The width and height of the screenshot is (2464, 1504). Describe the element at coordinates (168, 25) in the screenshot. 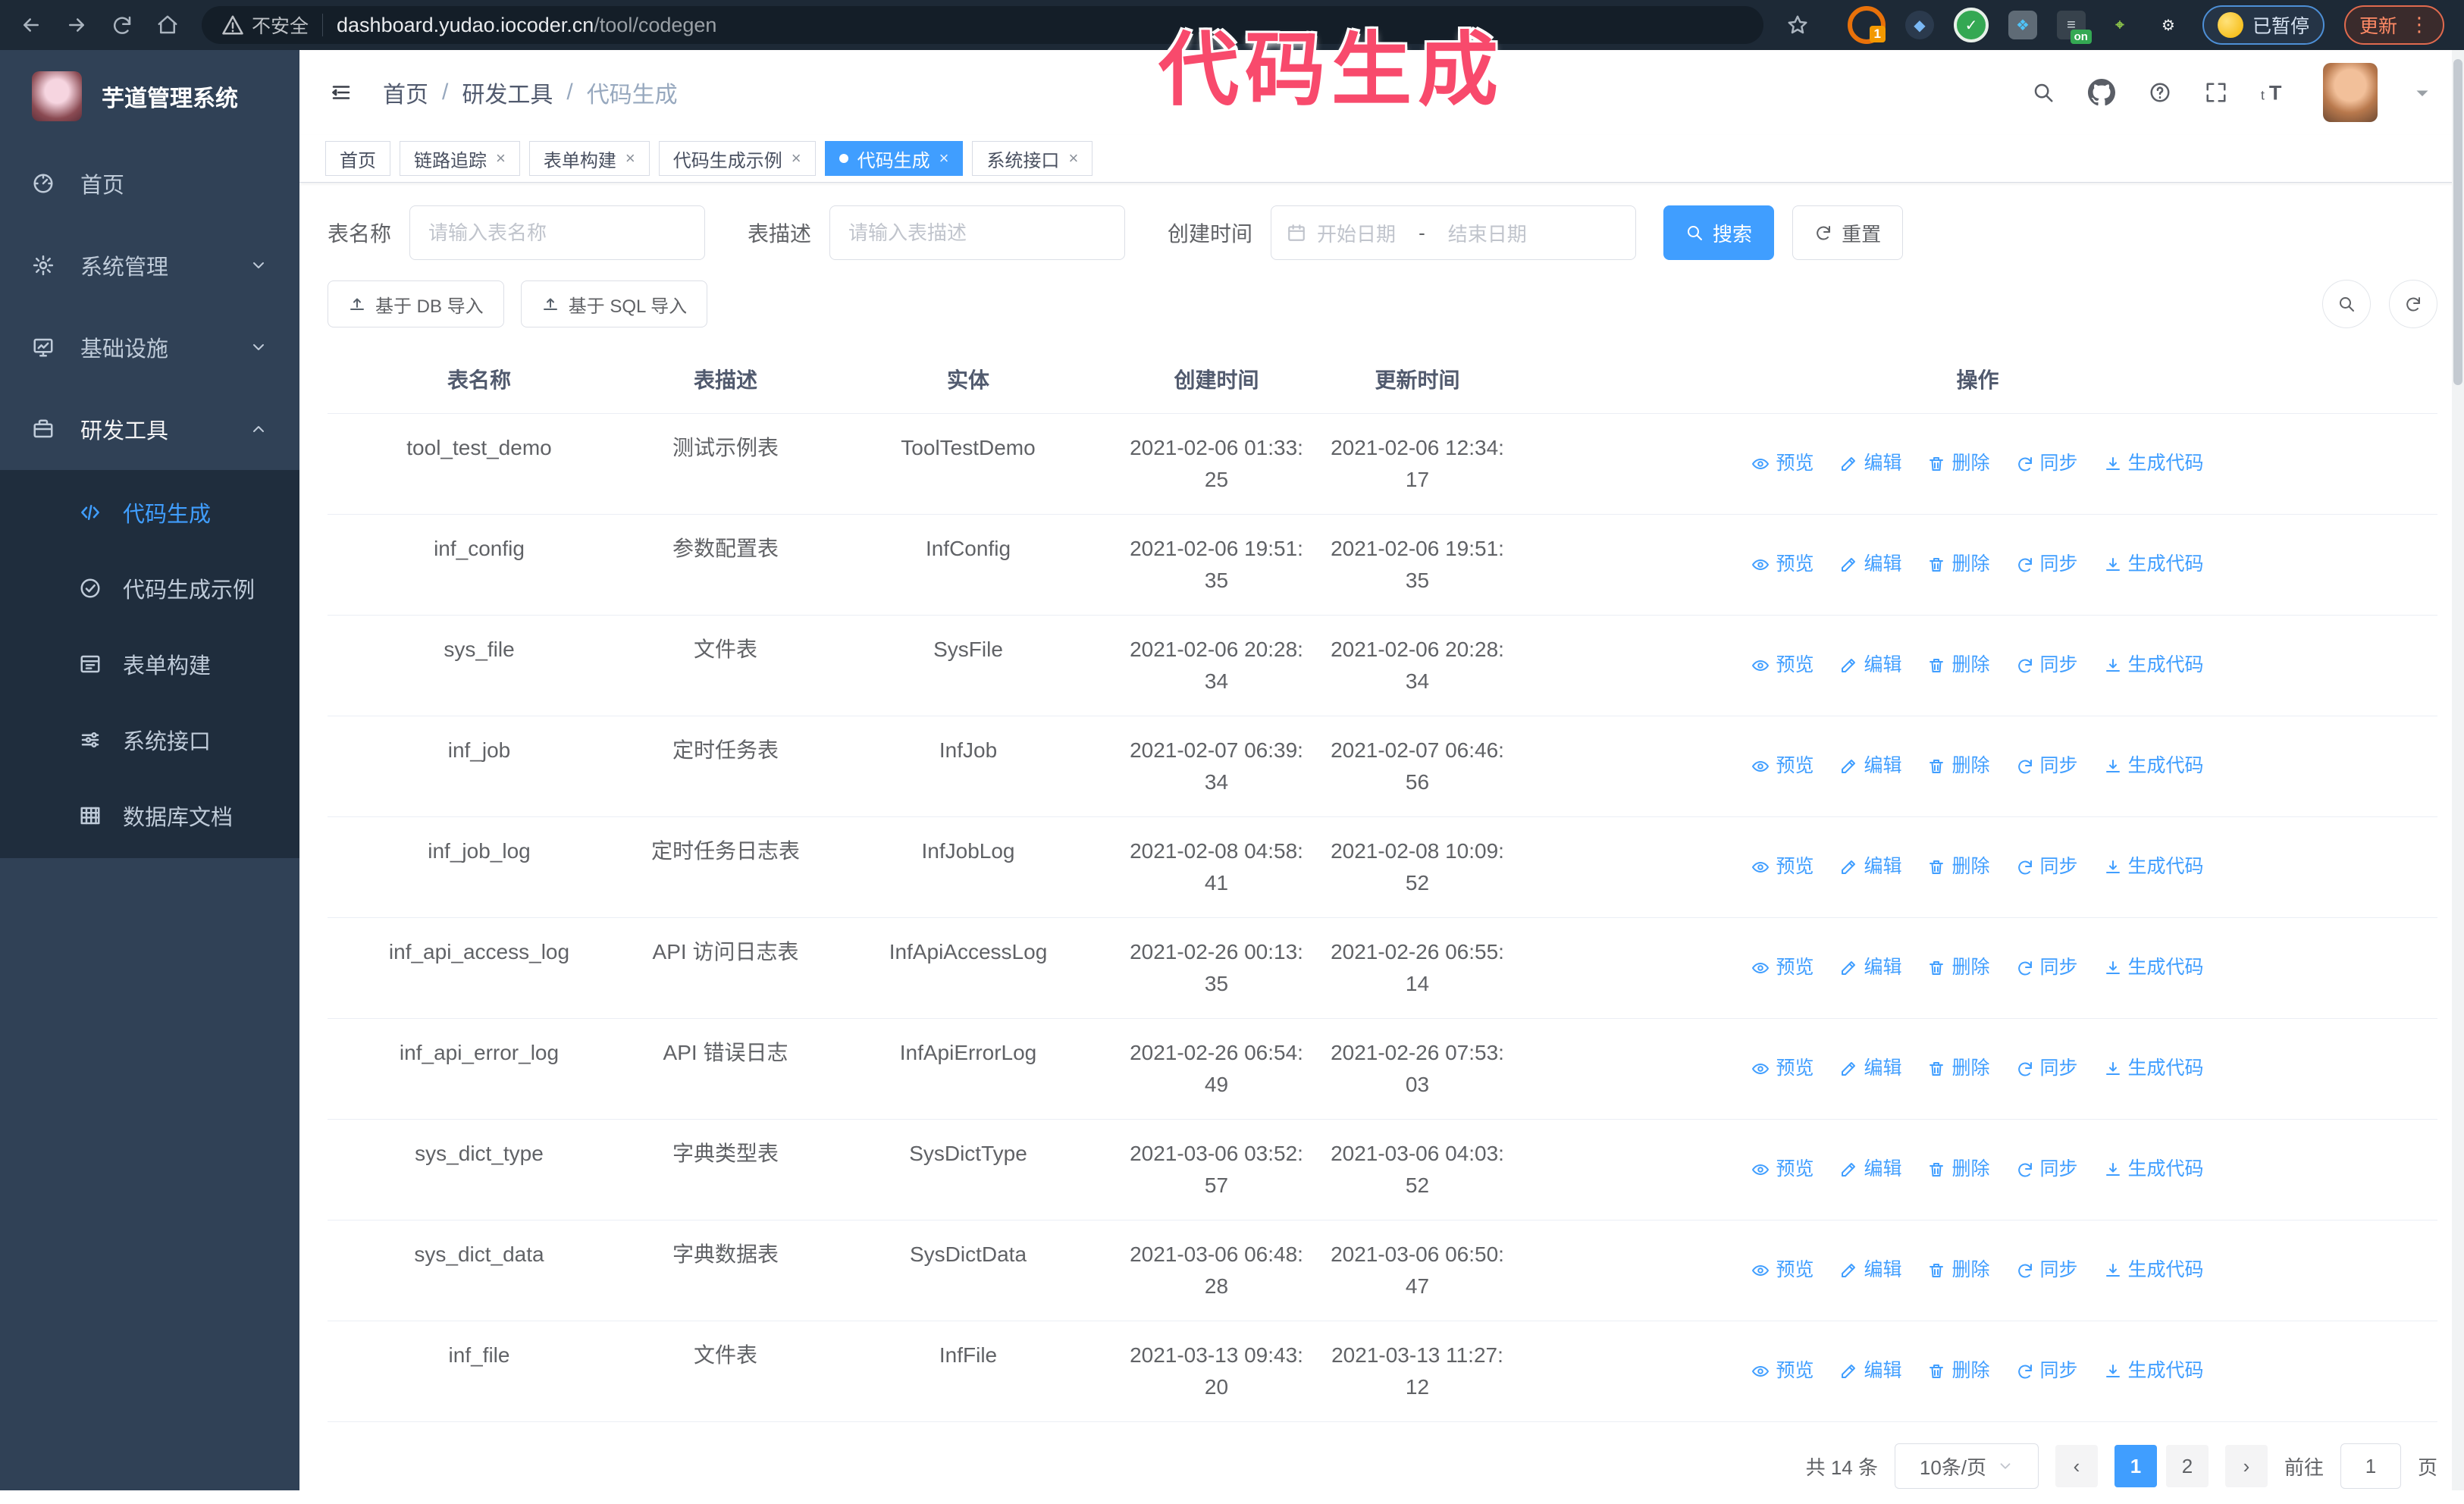

I see `home-icon` at that location.